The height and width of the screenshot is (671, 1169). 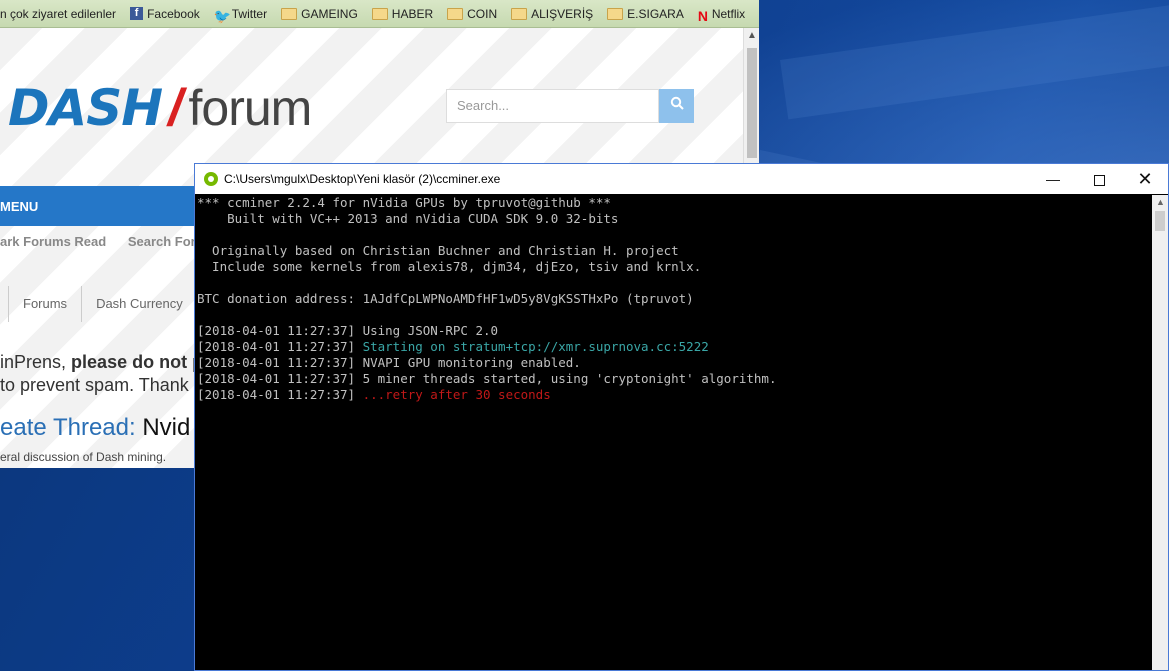 I want to click on bookmark-twitter: 🐦 Twitter, so click(x=240, y=15).